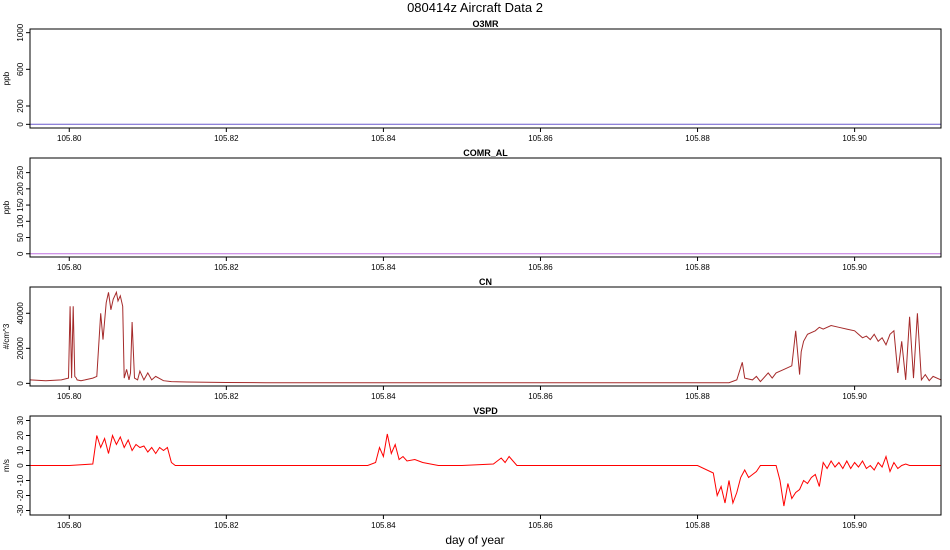  I want to click on y-tick-label: -20, so click(20, 495).